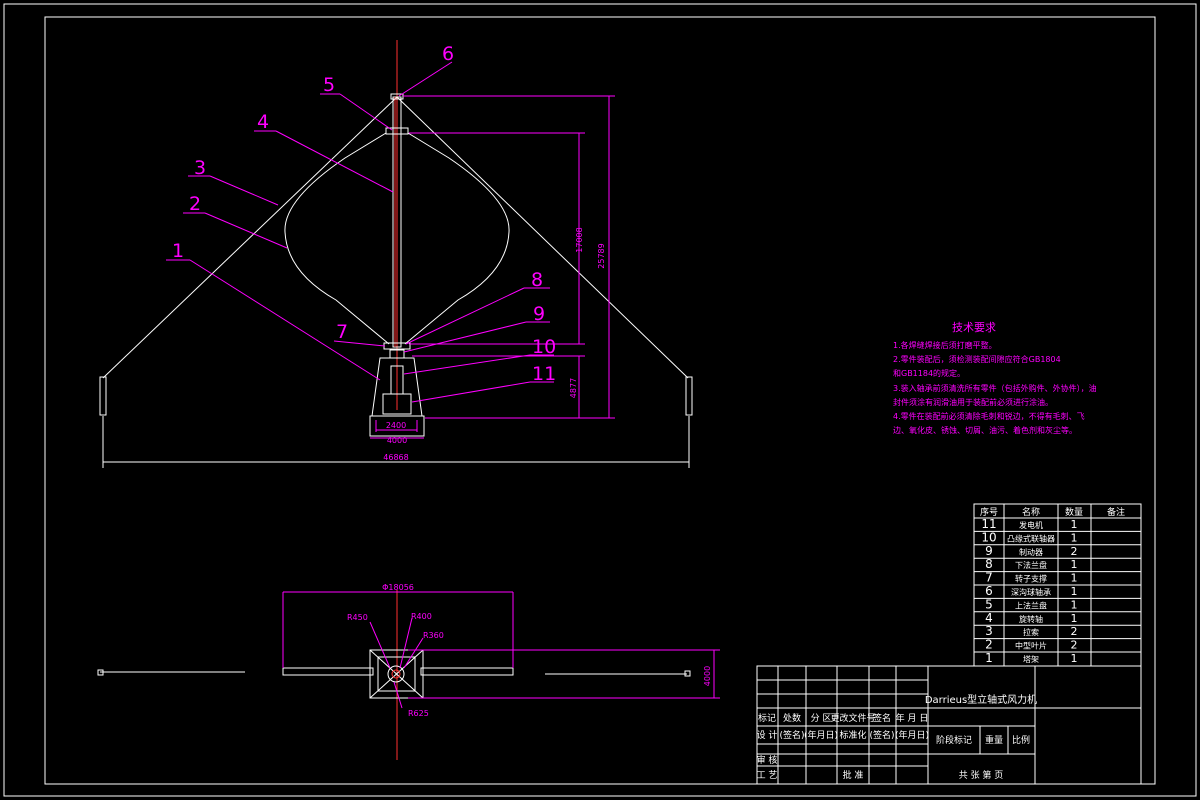 Image resolution: width=1200 pixels, height=800 pixels. I want to click on parts-cell-no: 2, so click(989, 645).